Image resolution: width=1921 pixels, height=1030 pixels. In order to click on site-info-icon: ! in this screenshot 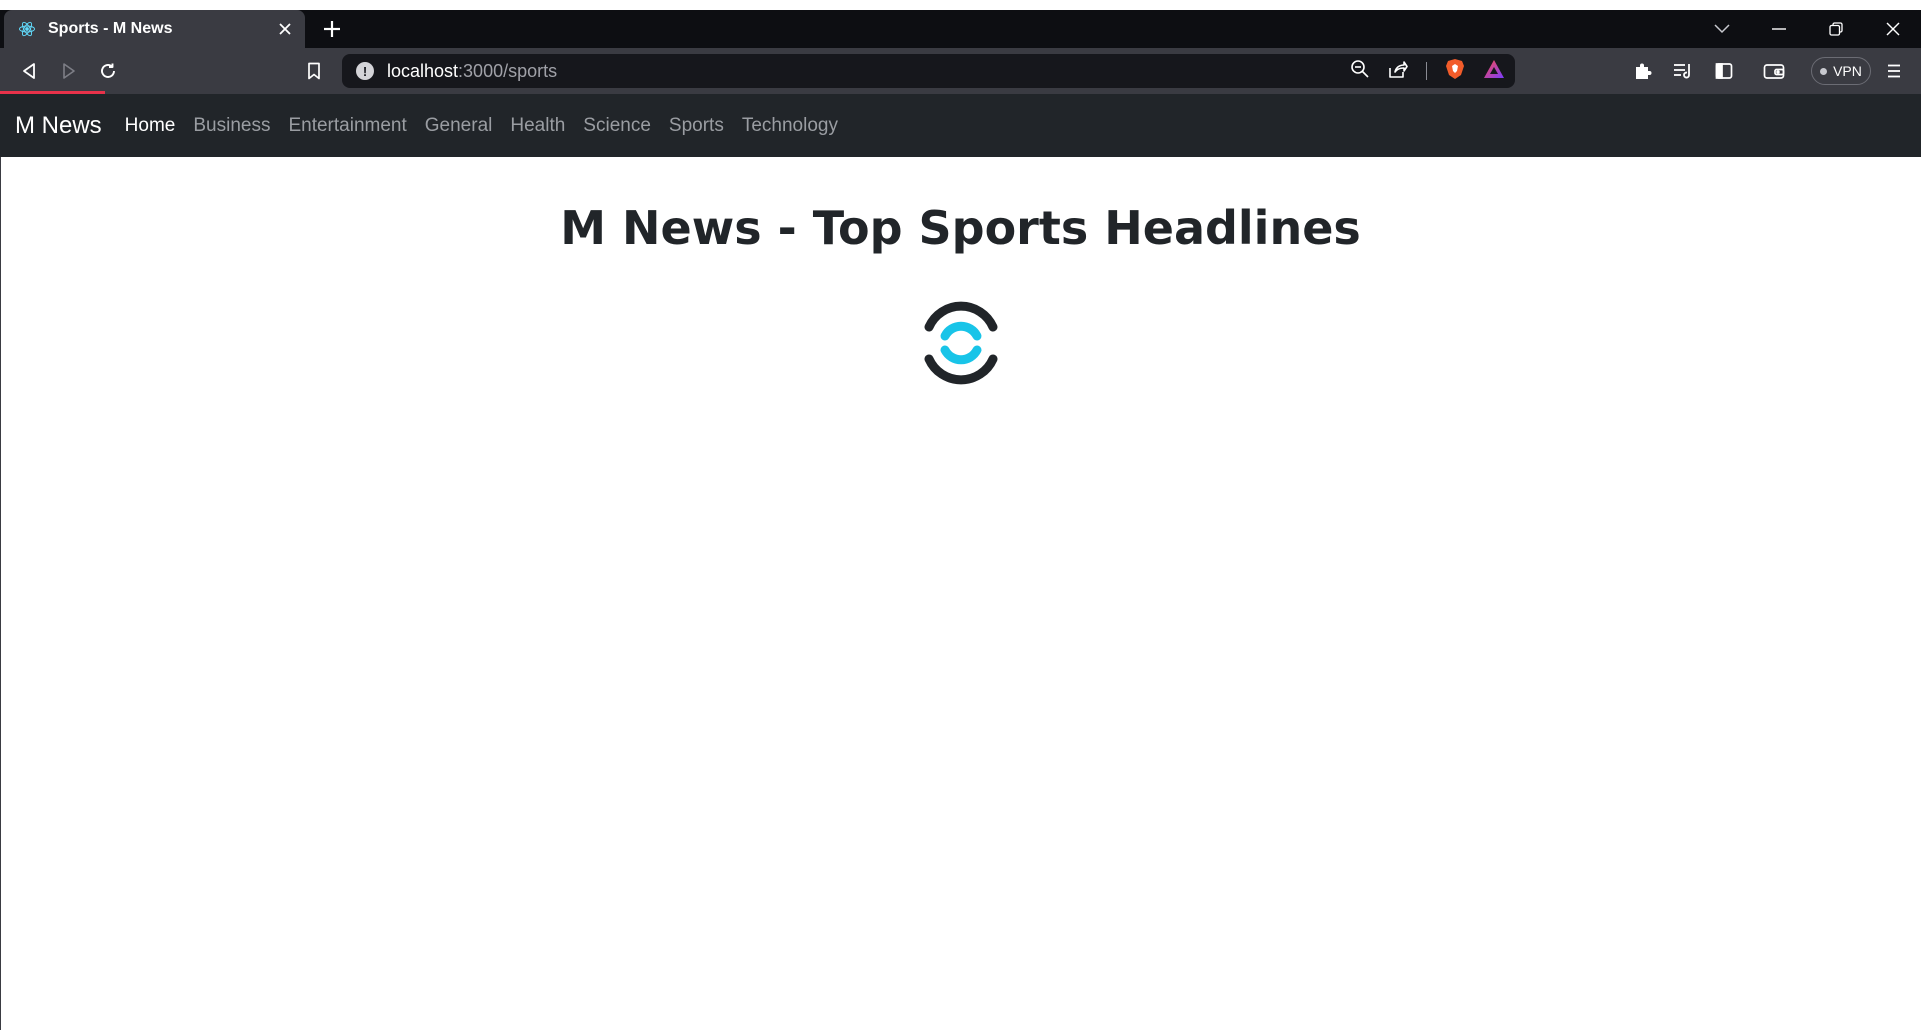, I will do `click(365, 71)`.